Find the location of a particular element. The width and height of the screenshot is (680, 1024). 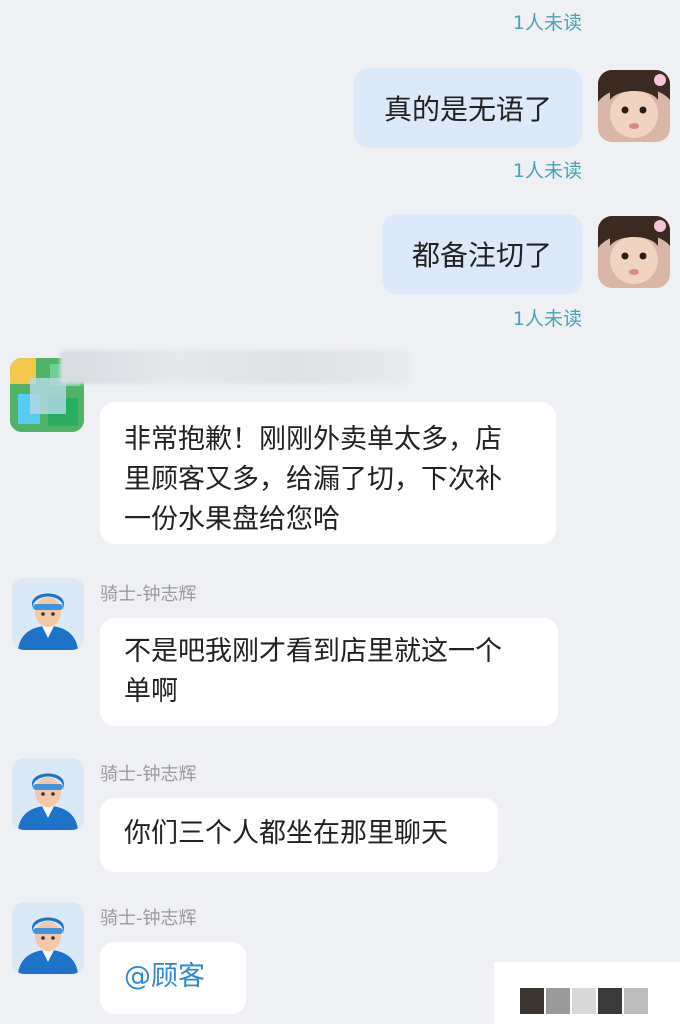

outgoing-message-bubble: 真的是无语了 is located at coordinates (467, 108).